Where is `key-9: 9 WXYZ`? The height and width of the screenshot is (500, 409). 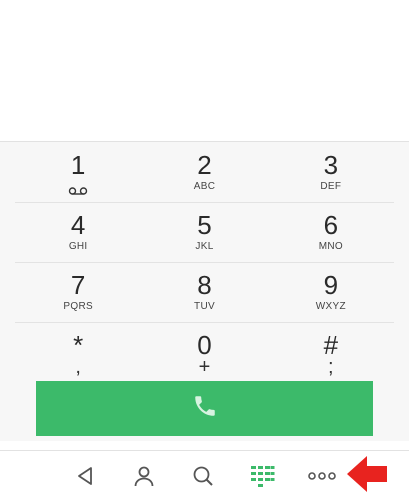
key-9: 9 WXYZ is located at coordinates (331, 292).